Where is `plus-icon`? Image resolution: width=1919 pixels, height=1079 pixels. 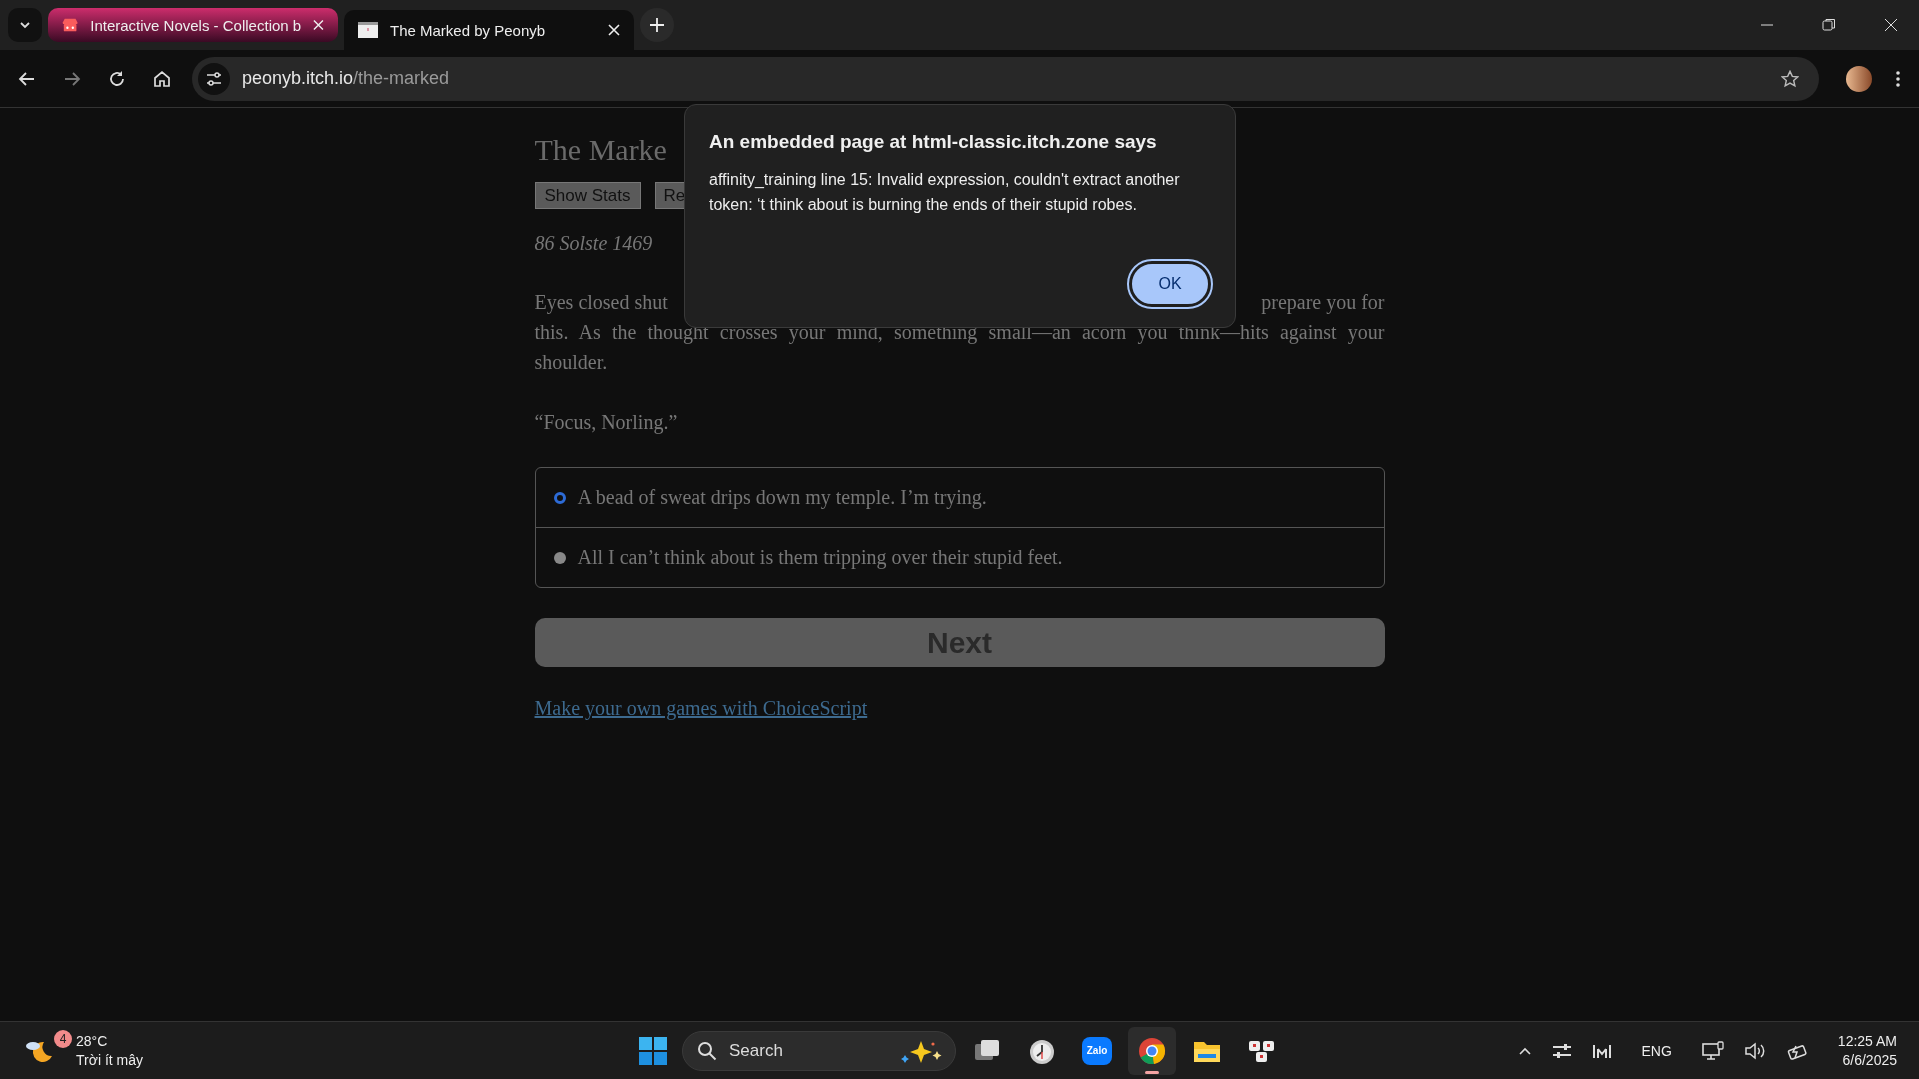
plus-icon is located at coordinates (657, 25).